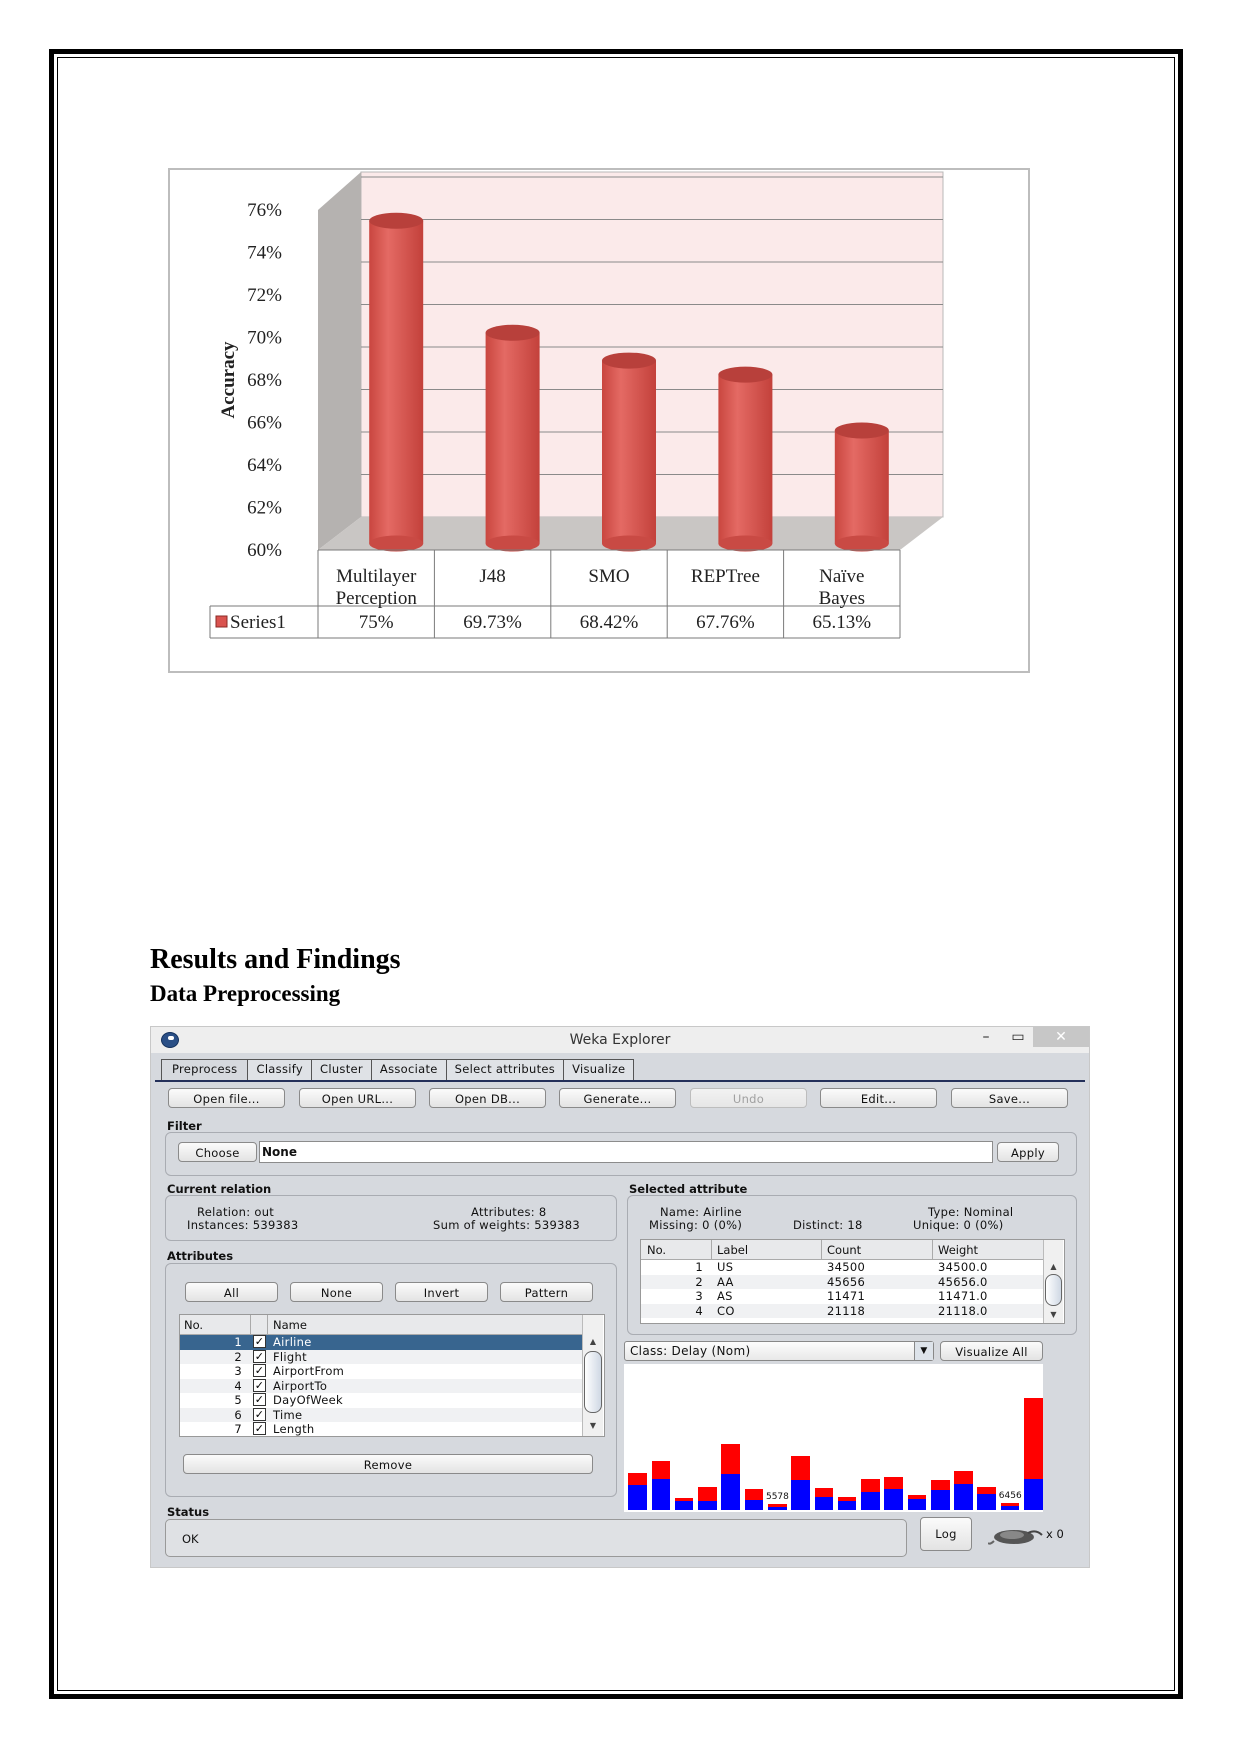 The width and height of the screenshot is (1241, 1754). I want to click on select-all-button: All, so click(231, 1292).